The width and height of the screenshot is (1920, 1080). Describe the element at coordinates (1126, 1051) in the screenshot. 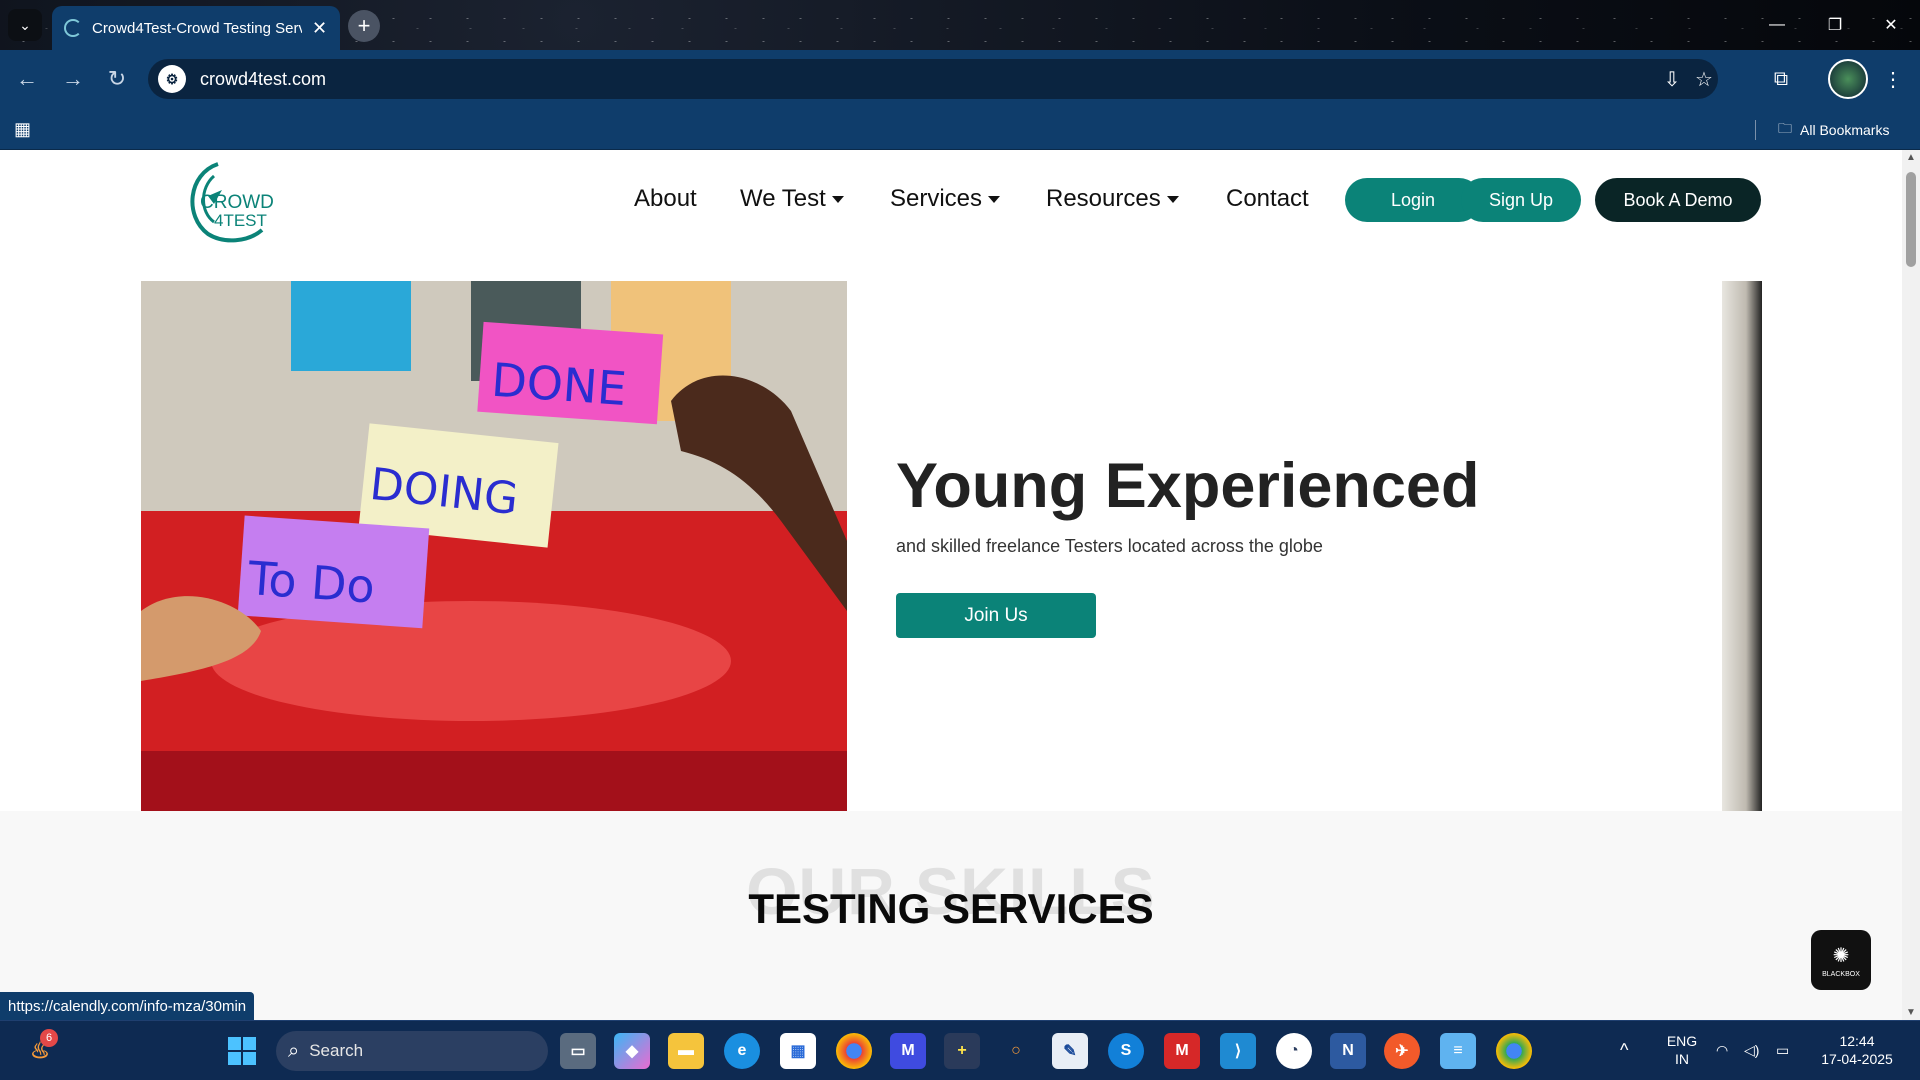

I see `skype-icon: S` at that location.